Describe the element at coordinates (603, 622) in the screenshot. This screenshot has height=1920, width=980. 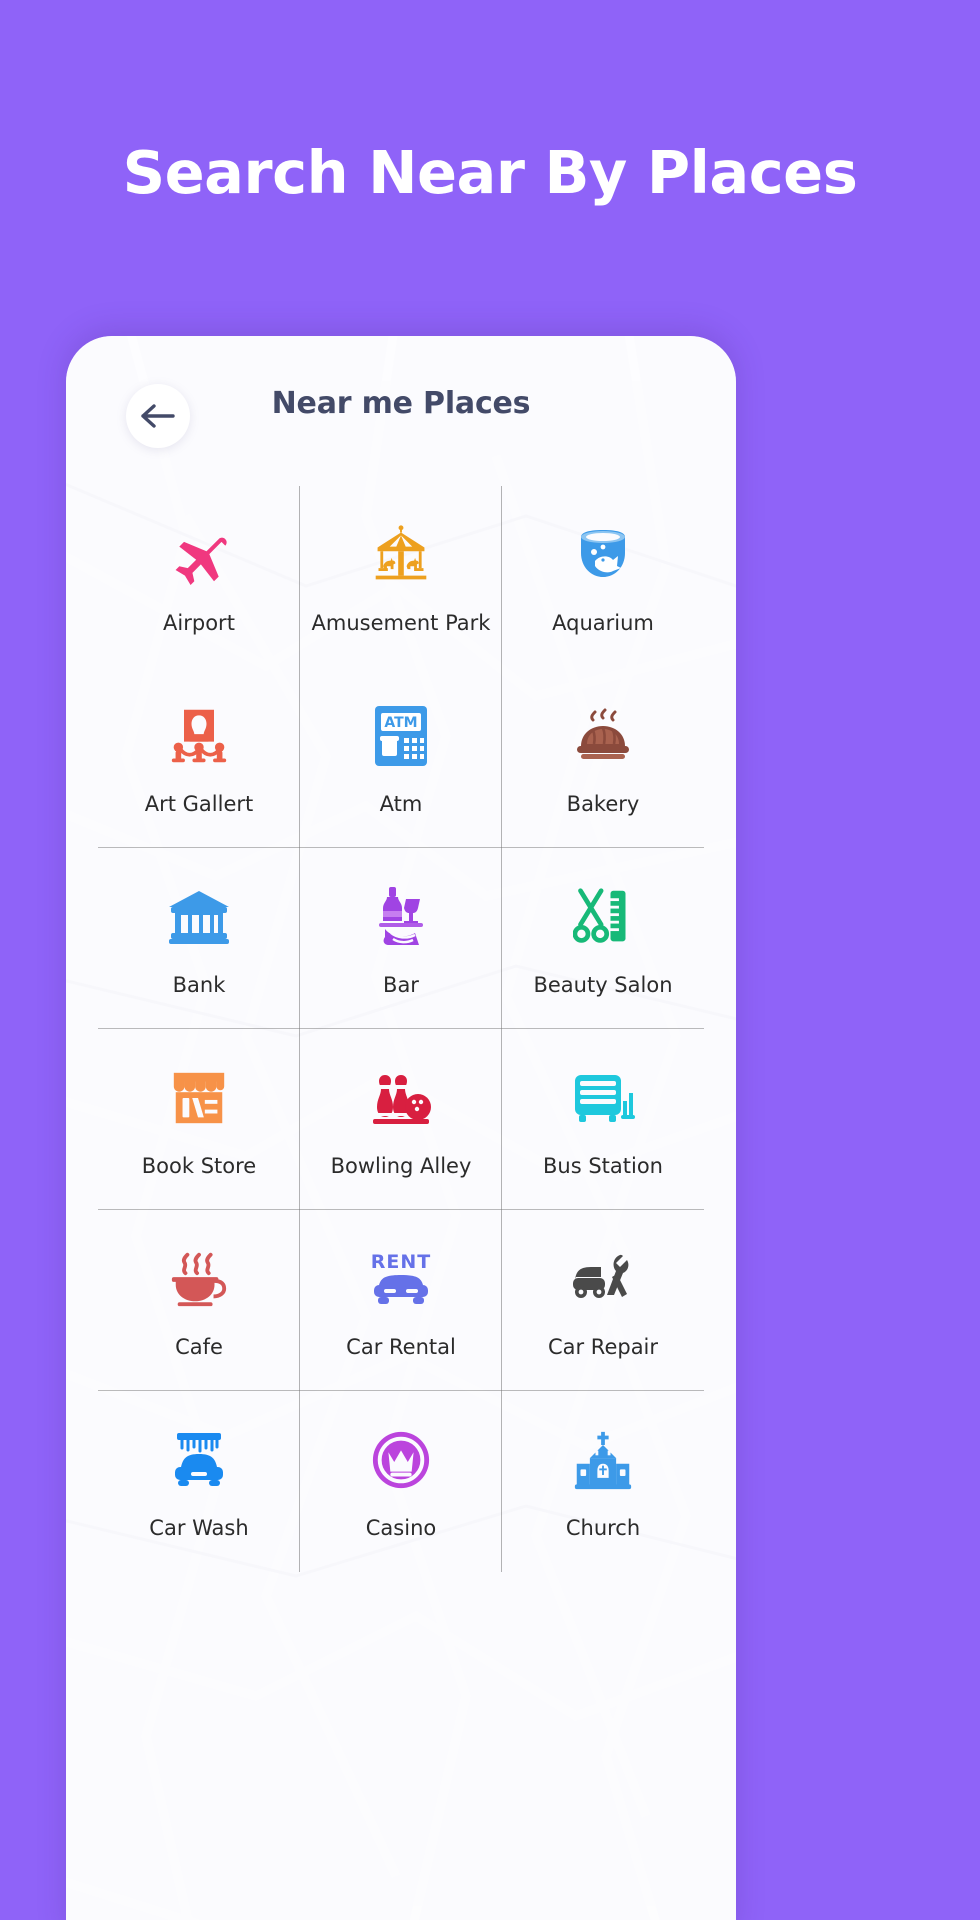
I see `grid-item-label: Aquarium` at that location.